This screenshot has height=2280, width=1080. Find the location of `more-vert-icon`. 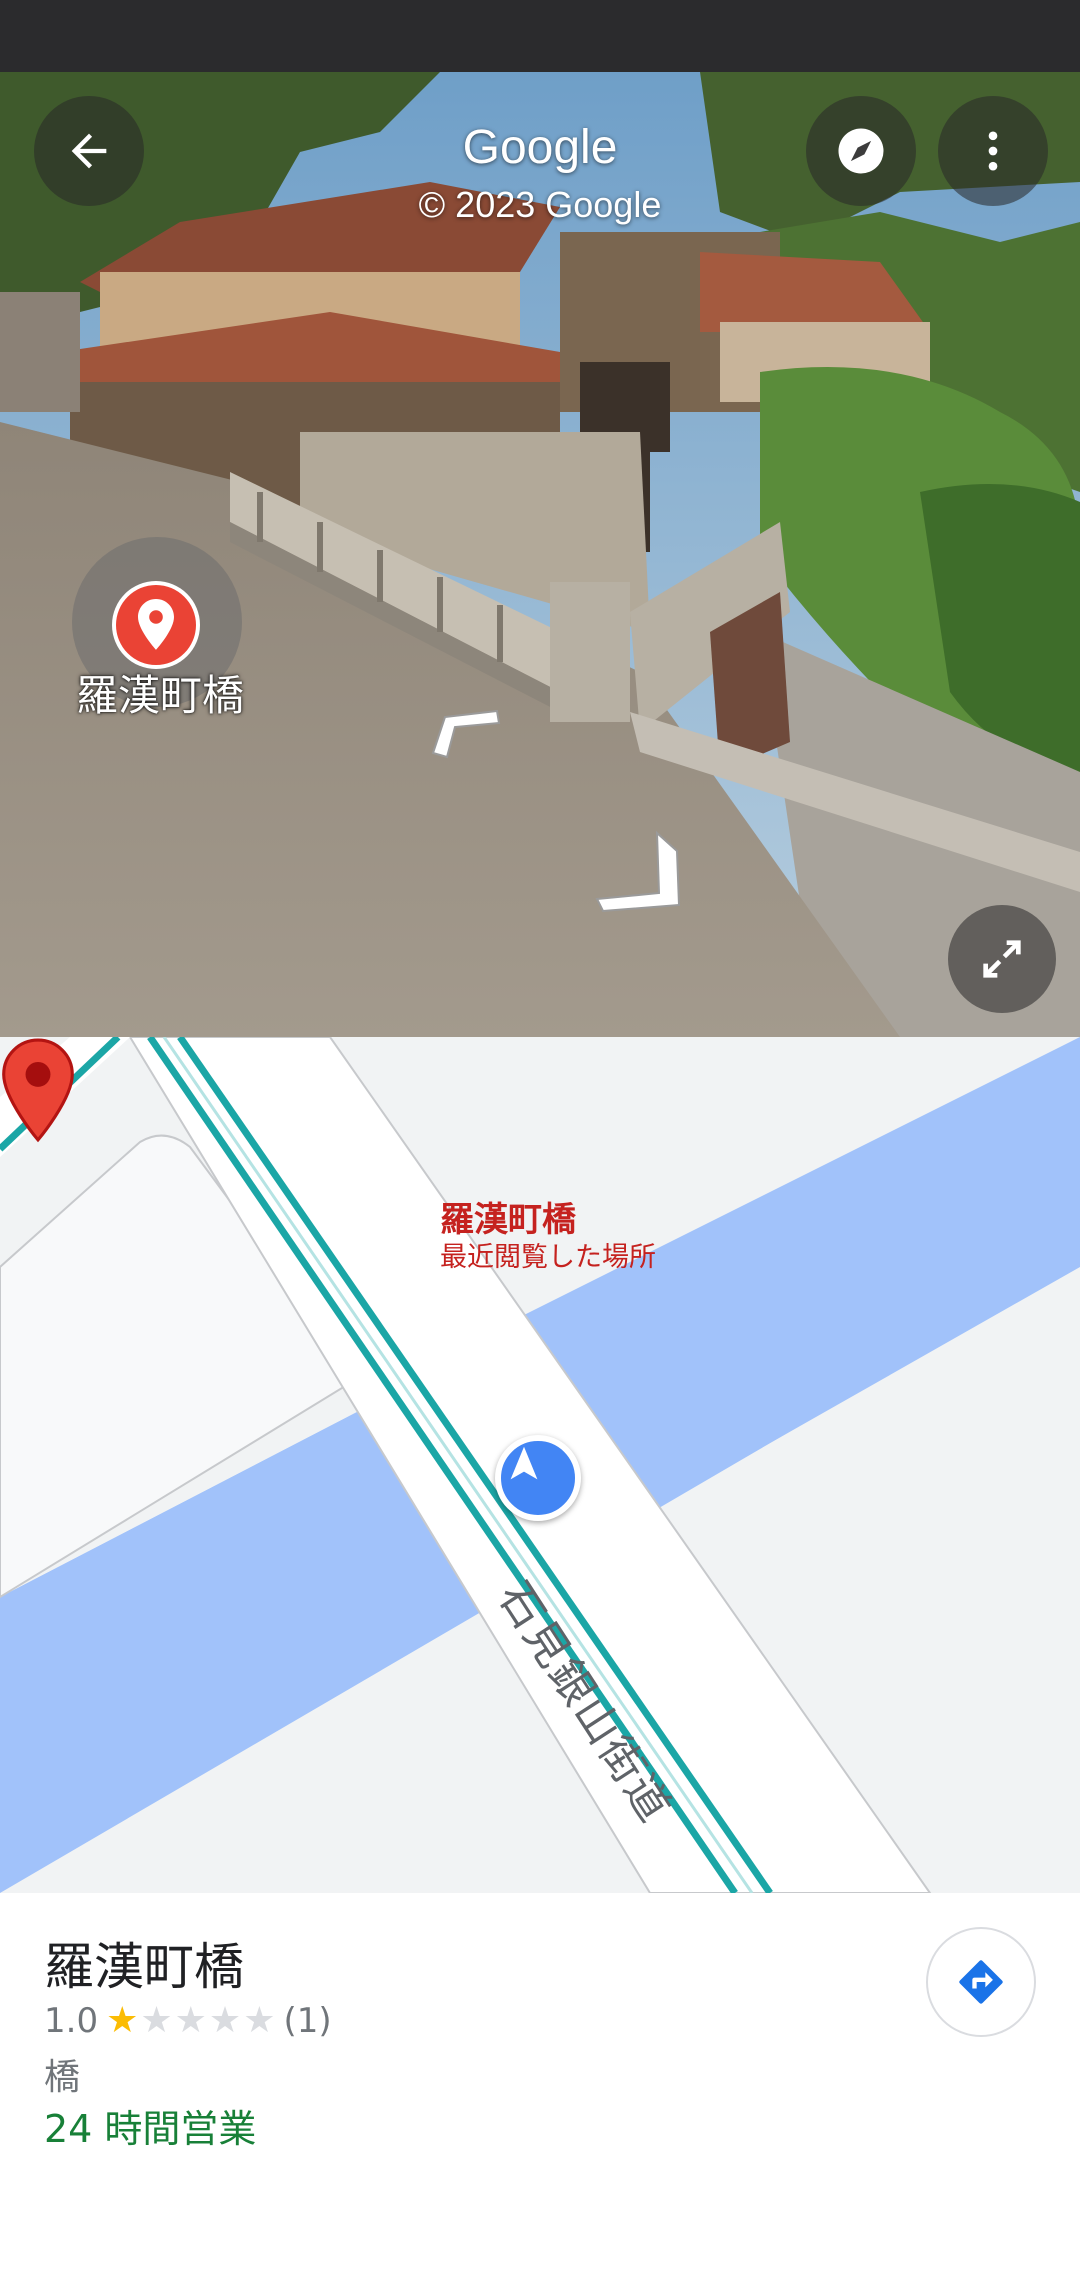

more-vert-icon is located at coordinates (993, 151).